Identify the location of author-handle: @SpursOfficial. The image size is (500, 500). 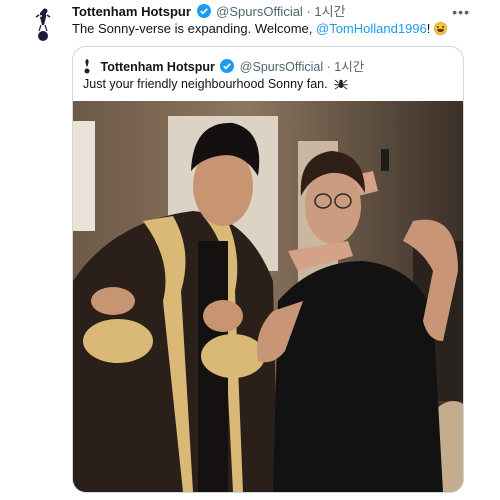
(259, 11).